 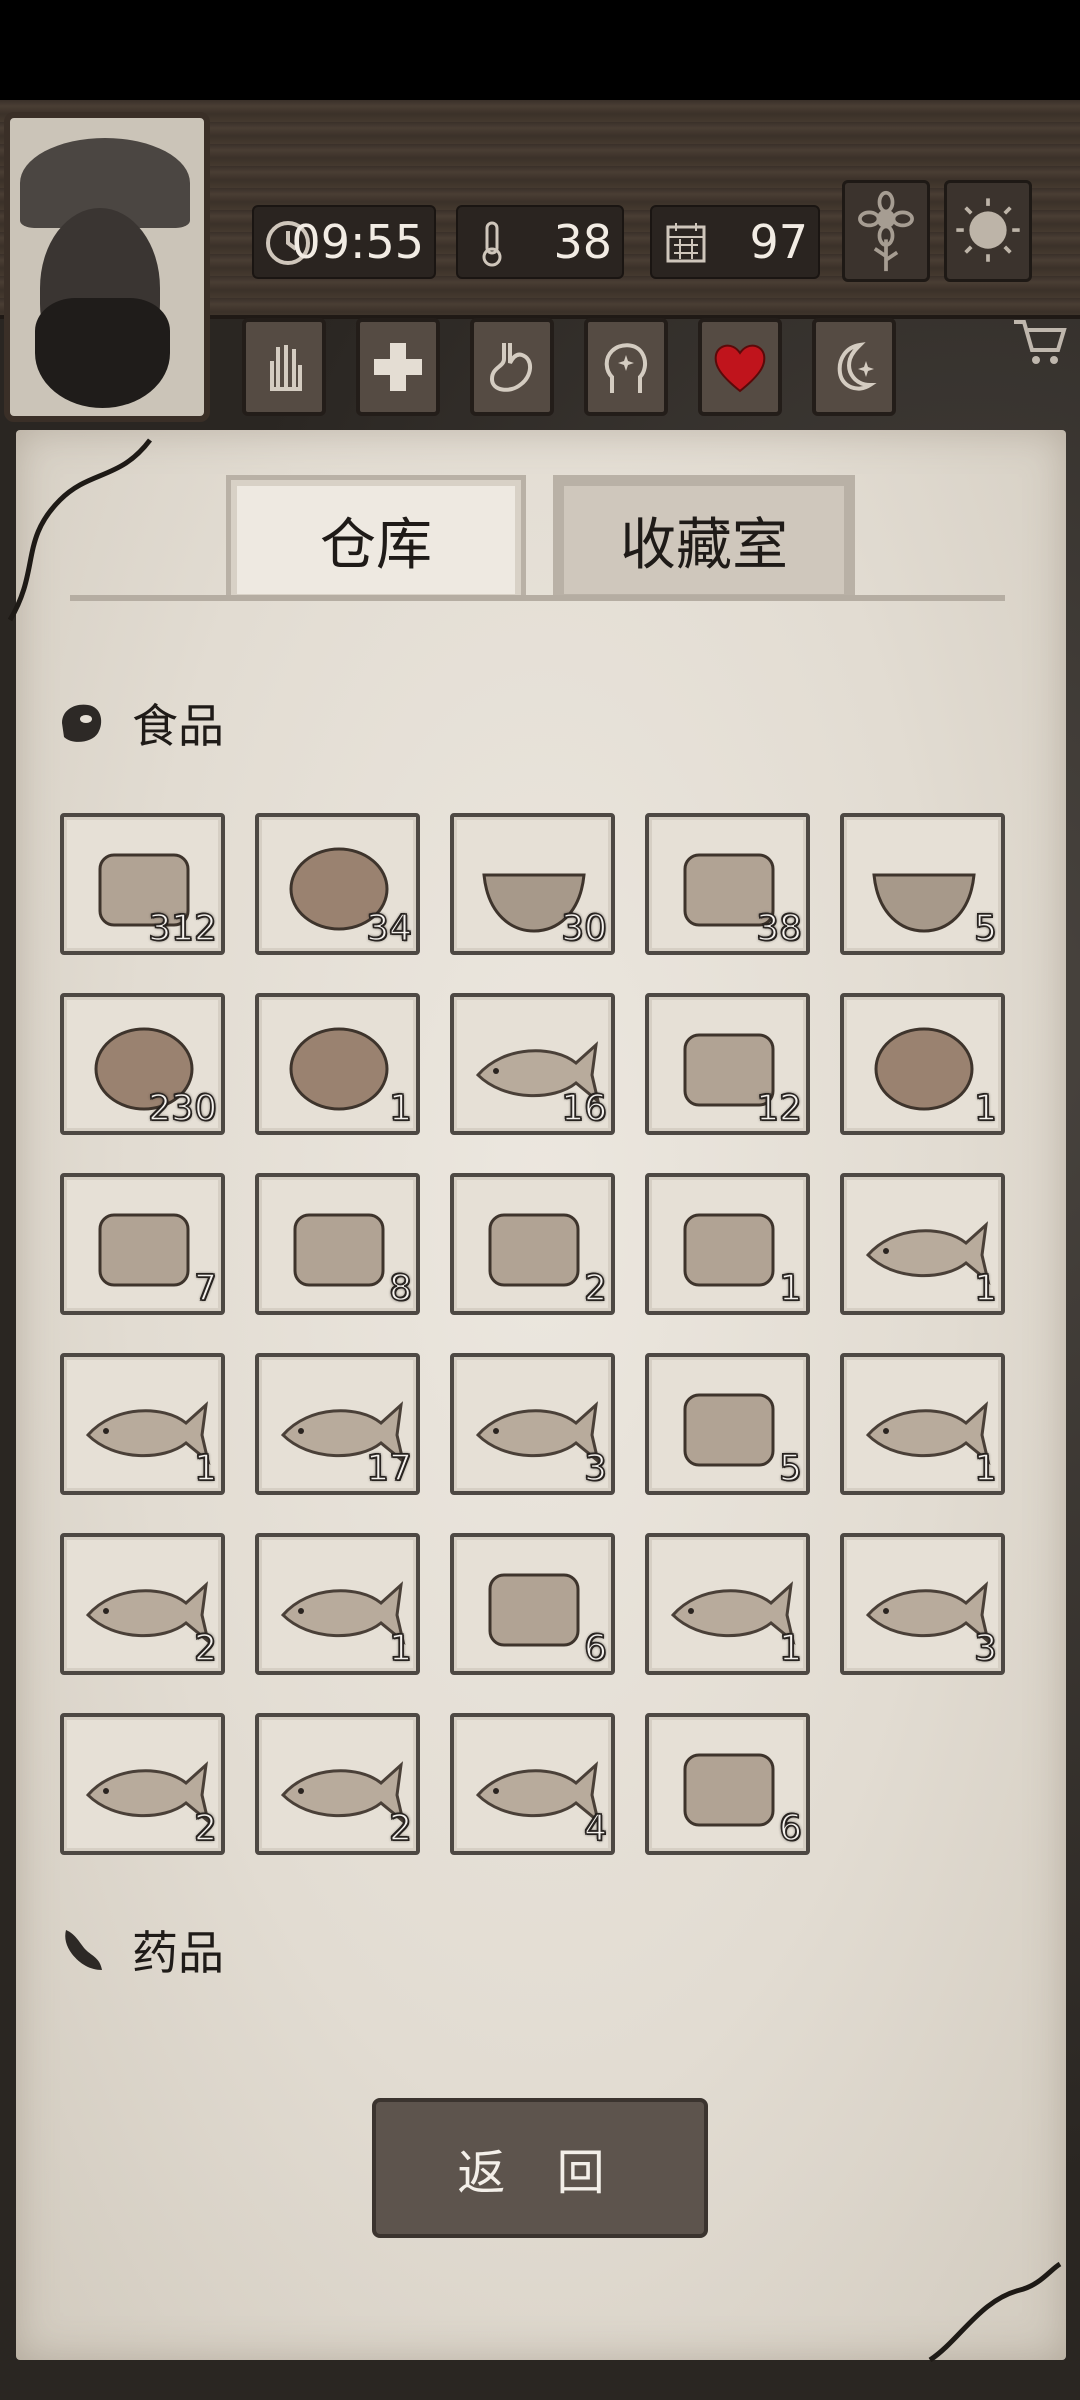 I want to click on item-count: 312, so click(x=183, y=928).